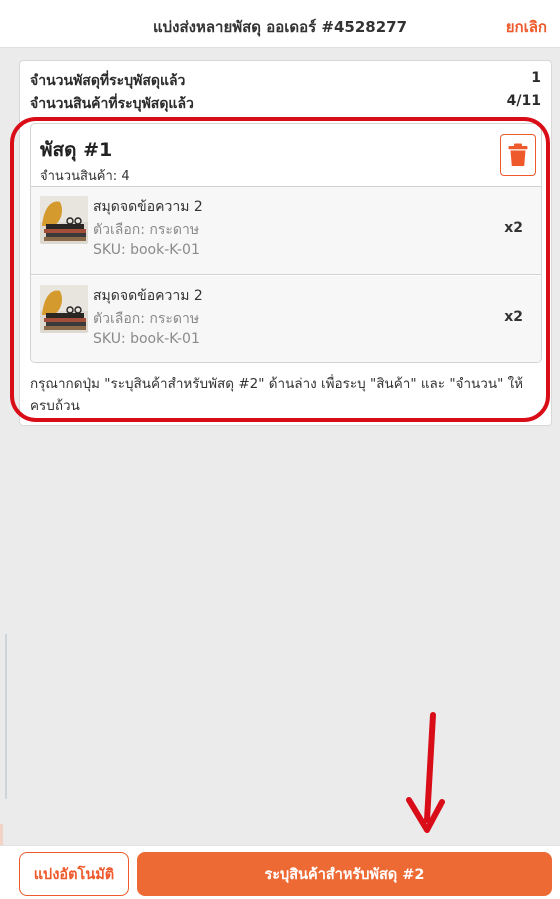 The height and width of the screenshot is (899, 560). What do you see at coordinates (523, 101) in the screenshot?
I see `item-count-value: 4/11` at bounding box center [523, 101].